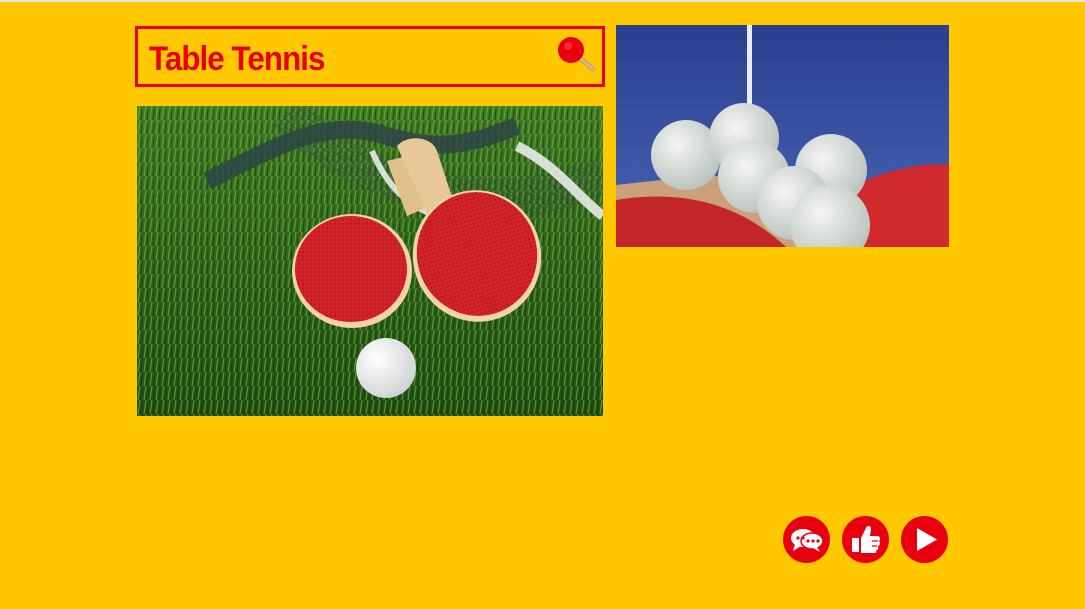 This screenshot has width=1085, height=609. I want to click on comments-button, so click(806, 539).